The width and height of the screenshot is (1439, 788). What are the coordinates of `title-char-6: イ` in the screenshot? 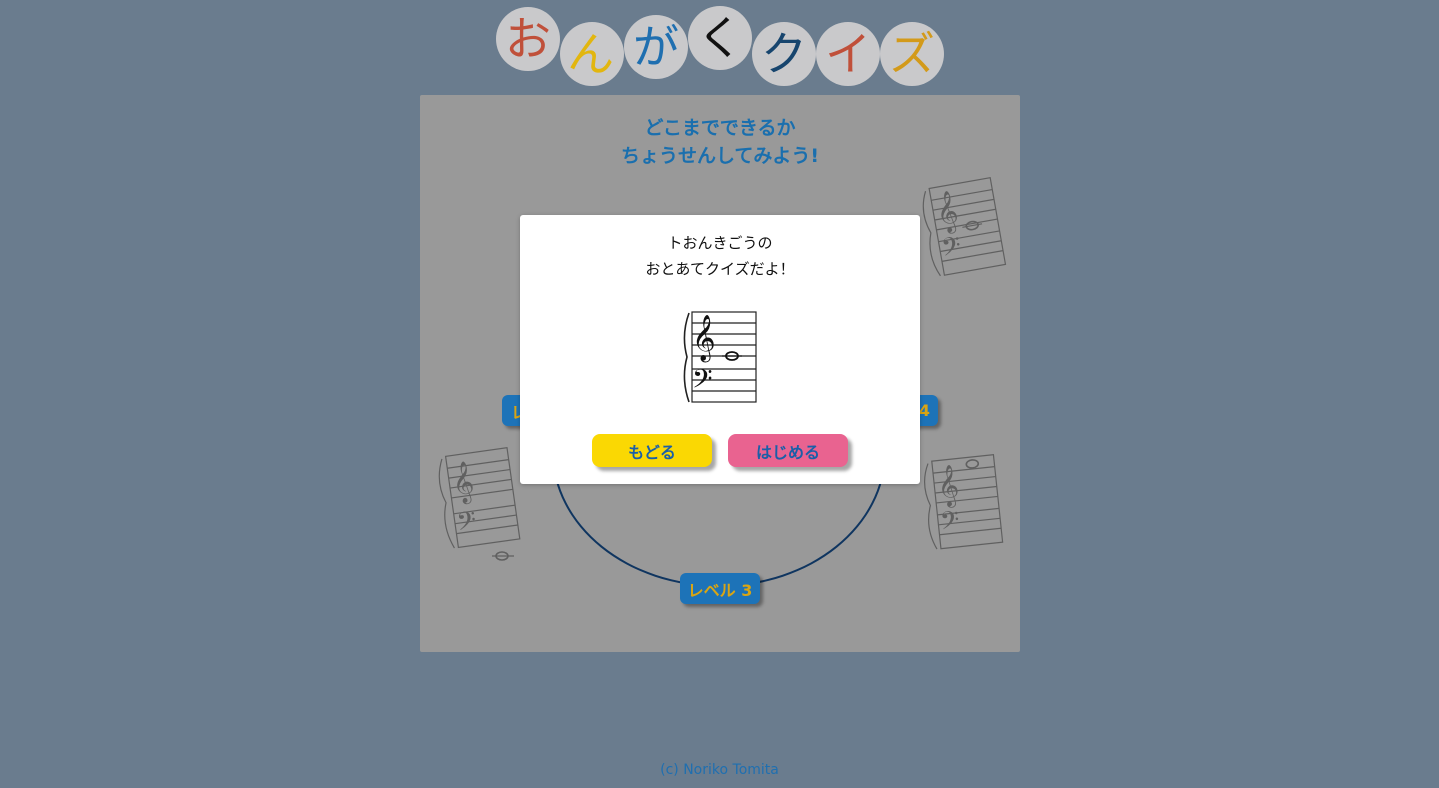 It's located at (848, 54).